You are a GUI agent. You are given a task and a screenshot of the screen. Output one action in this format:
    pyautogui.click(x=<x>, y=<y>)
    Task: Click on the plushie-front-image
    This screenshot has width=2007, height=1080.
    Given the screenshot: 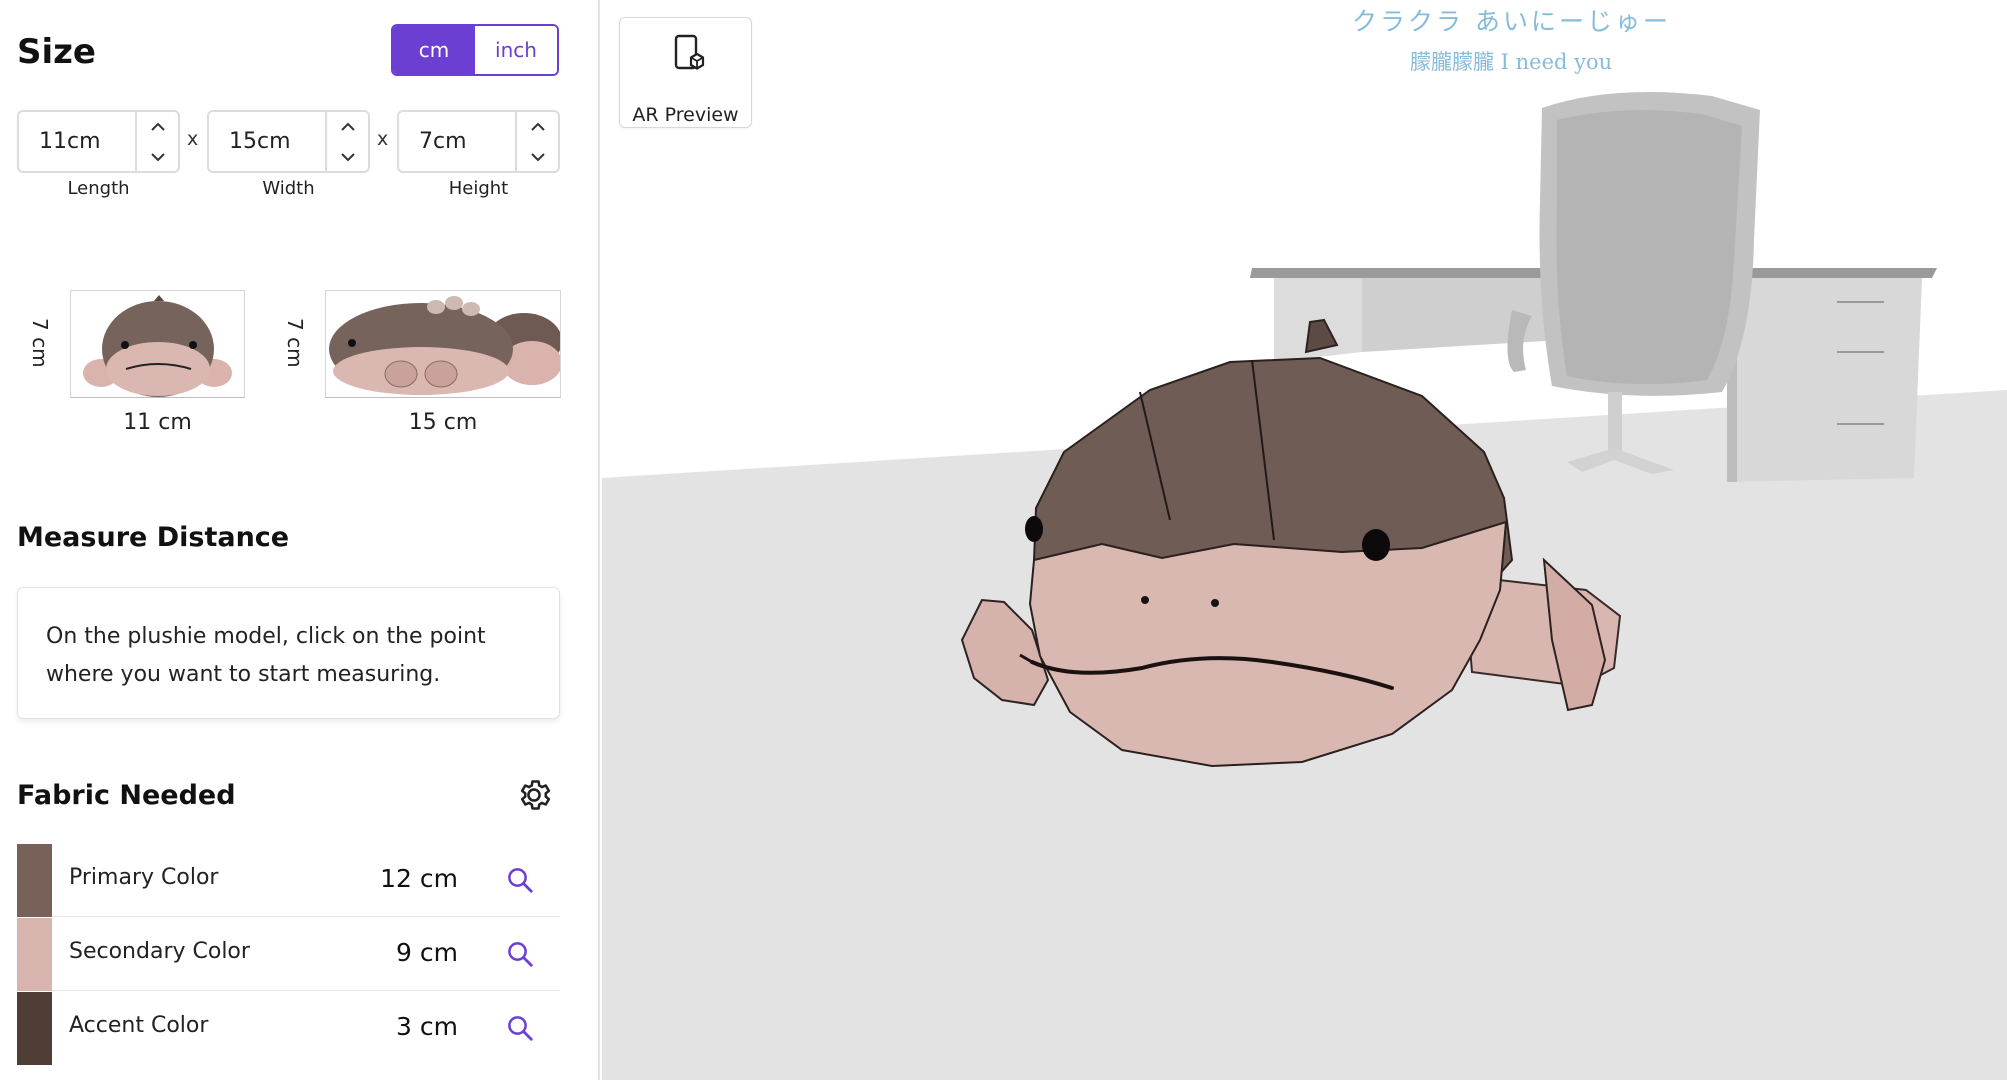 What is the action you would take?
    pyautogui.click(x=157, y=346)
    